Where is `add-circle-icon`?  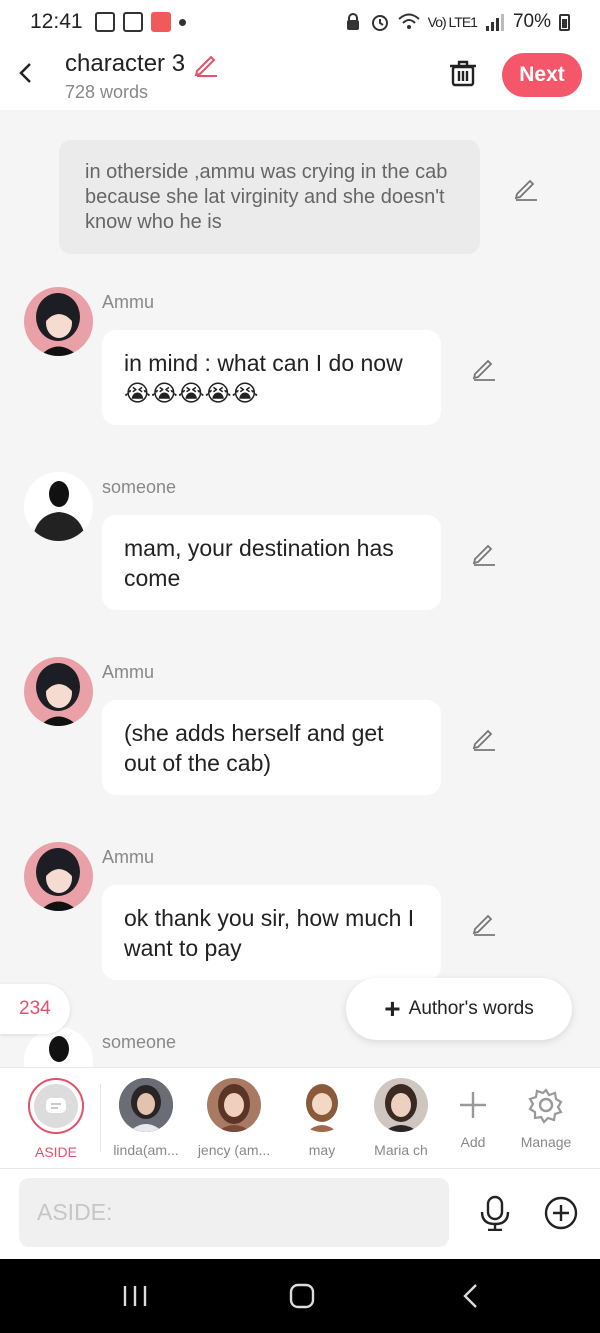 add-circle-icon is located at coordinates (561, 1213).